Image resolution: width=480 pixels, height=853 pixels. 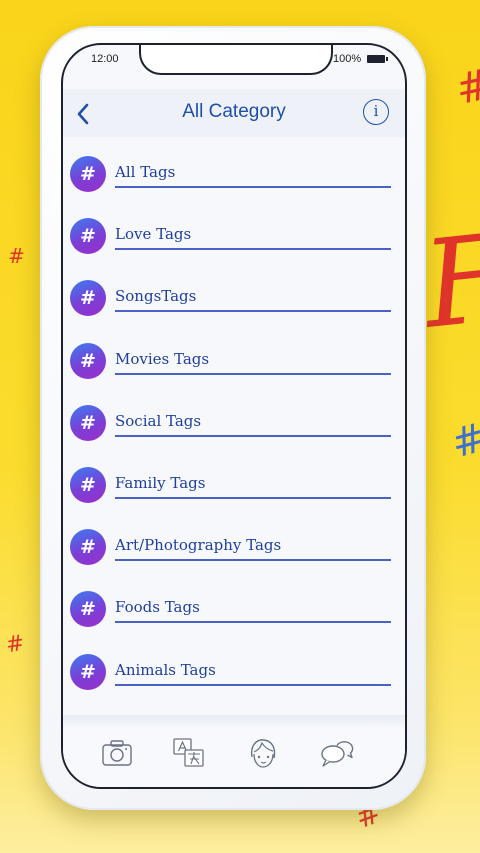 I want to click on translate-icon, so click(x=189, y=753).